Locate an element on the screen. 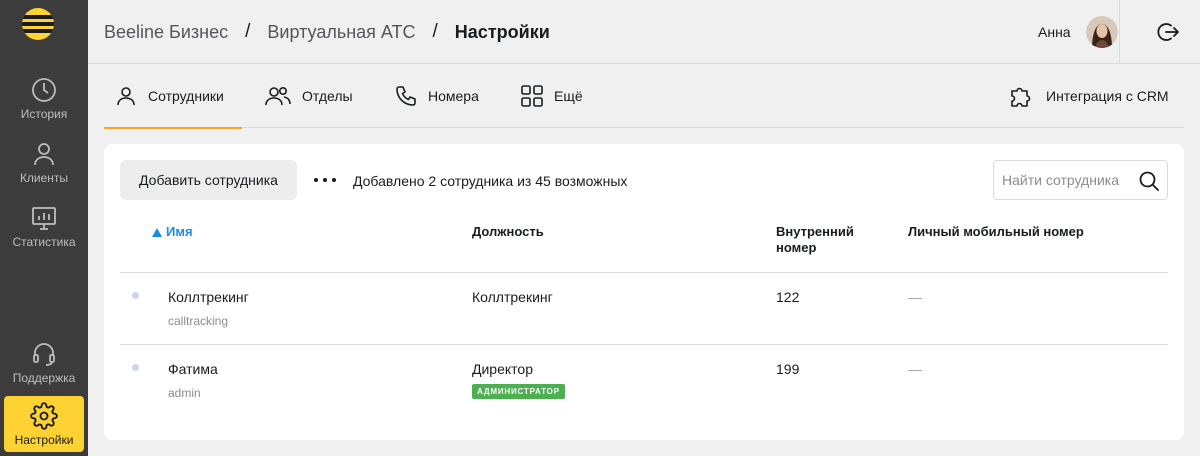  sidebar-item-statistics: Статистика is located at coordinates (44, 226).